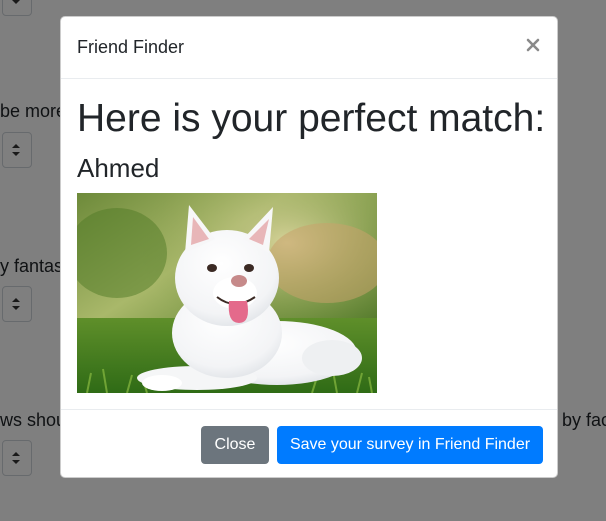  I want to click on match-heading: Here is your perfect match:, so click(311, 118).